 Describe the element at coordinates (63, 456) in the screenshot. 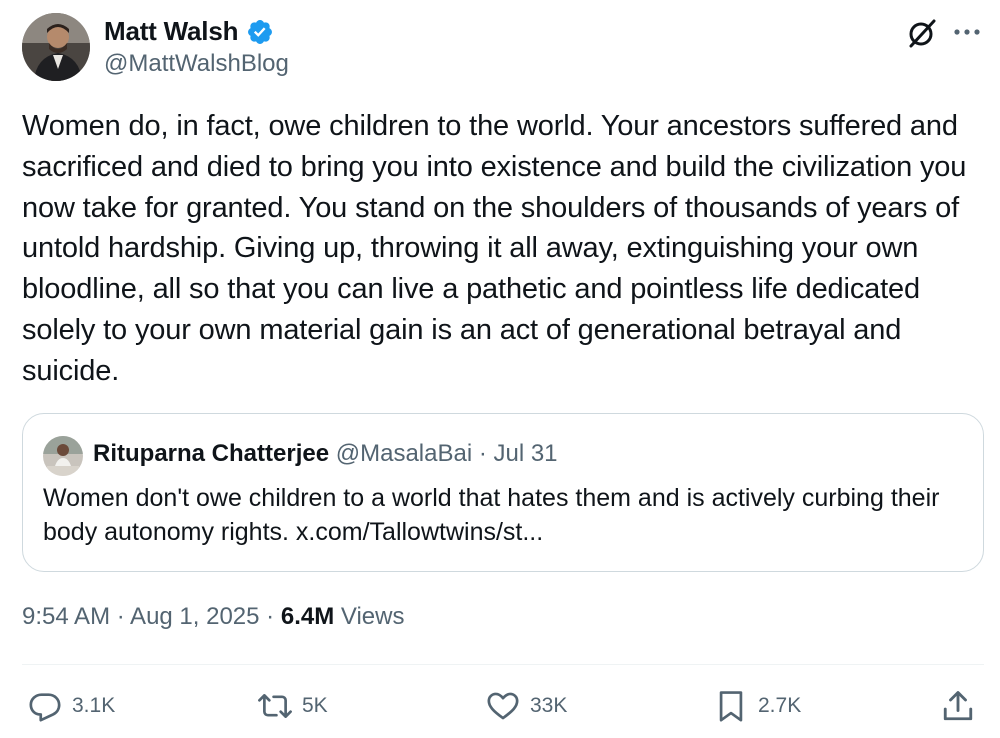

I see `quoted-author-avatar` at that location.